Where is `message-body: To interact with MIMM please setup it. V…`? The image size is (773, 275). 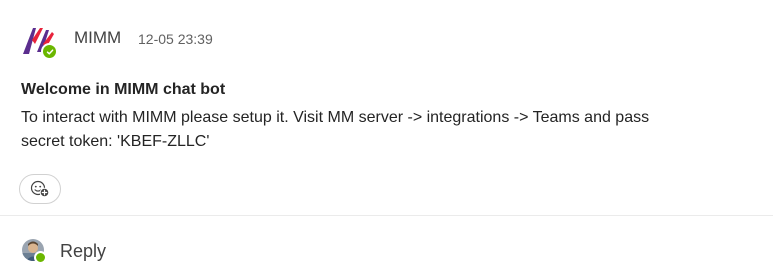
message-body: To interact with MIMM please setup it. V… is located at coordinates (335, 129).